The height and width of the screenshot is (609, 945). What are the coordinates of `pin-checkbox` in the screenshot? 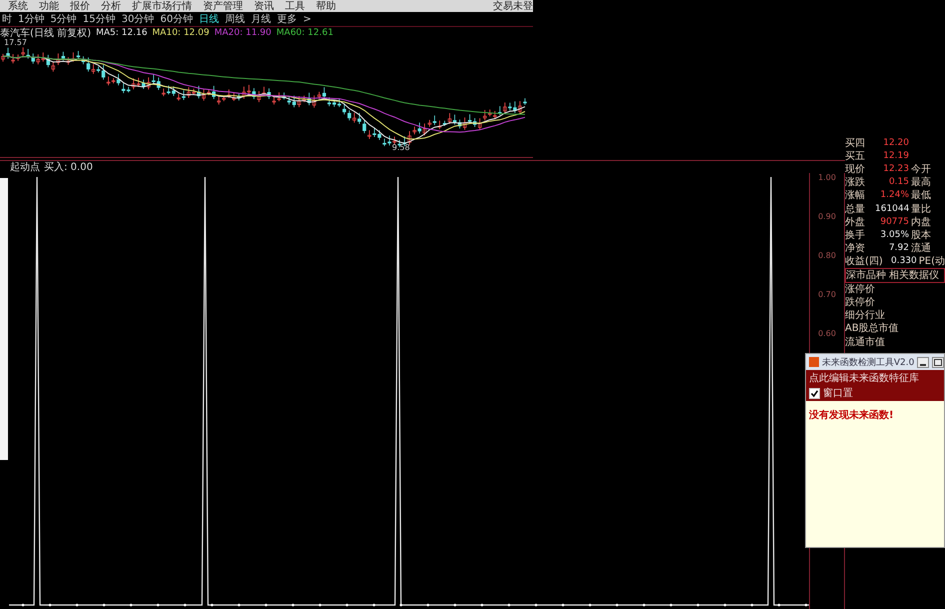 It's located at (814, 393).